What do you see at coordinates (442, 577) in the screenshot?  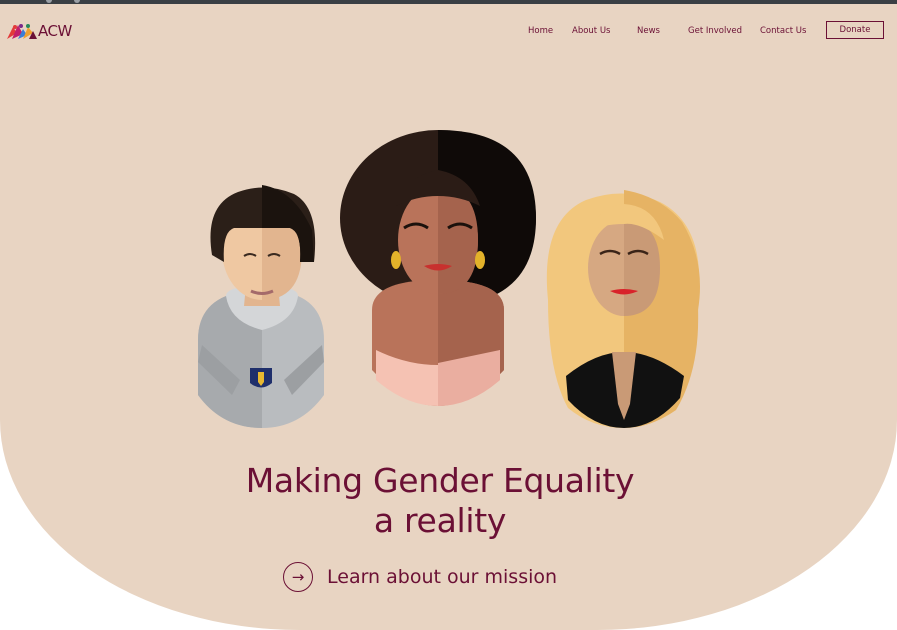 I see `learn-mission-label: Learn about our mission` at bounding box center [442, 577].